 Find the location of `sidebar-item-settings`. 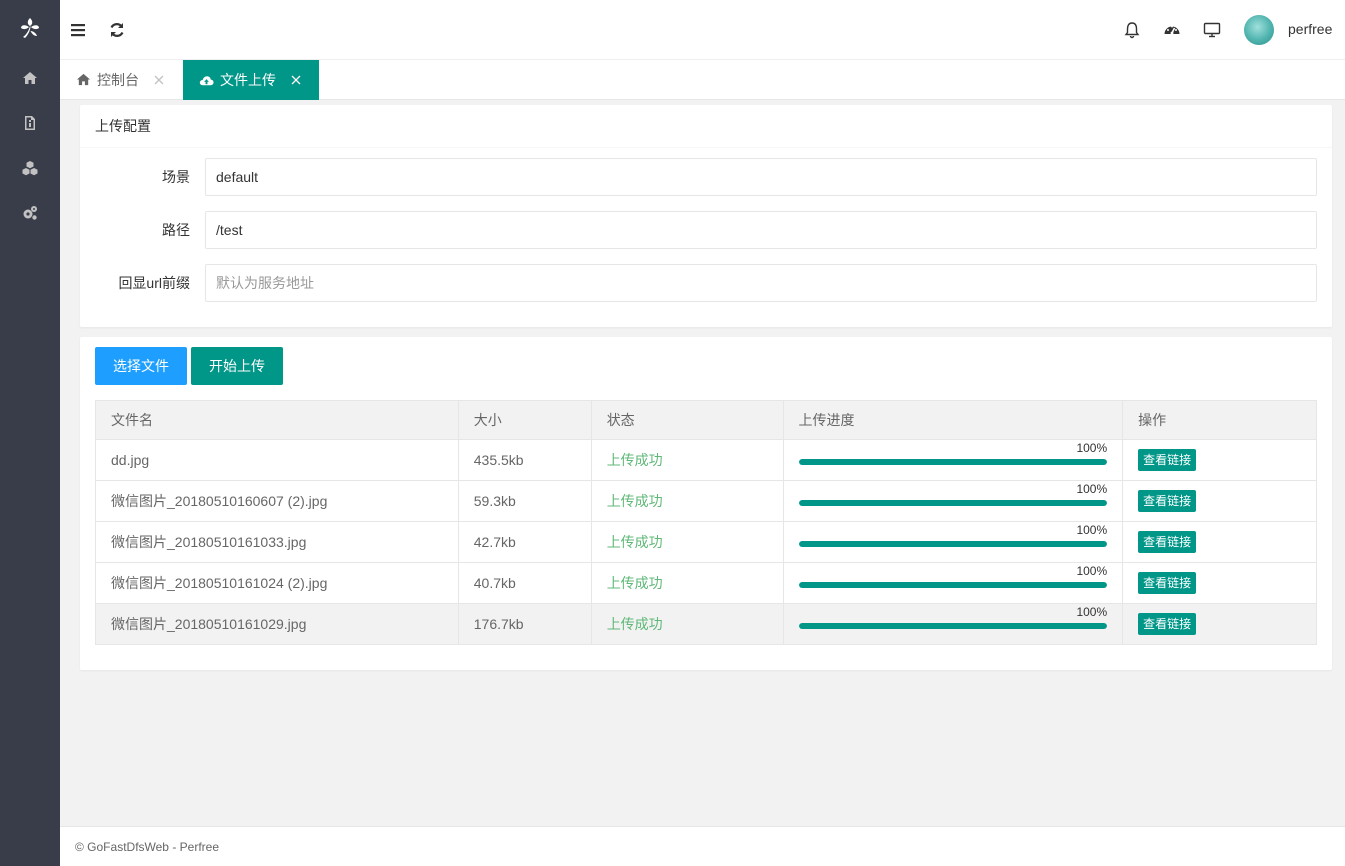

sidebar-item-settings is located at coordinates (30, 212).